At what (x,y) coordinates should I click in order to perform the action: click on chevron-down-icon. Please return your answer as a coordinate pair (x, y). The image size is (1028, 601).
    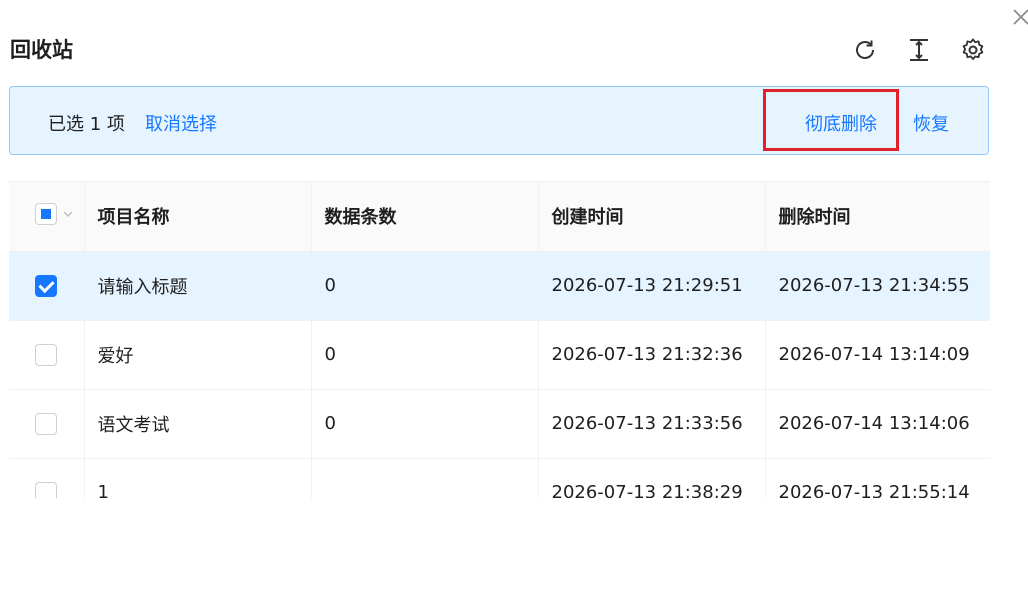
    Looking at the image, I should click on (68, 214).